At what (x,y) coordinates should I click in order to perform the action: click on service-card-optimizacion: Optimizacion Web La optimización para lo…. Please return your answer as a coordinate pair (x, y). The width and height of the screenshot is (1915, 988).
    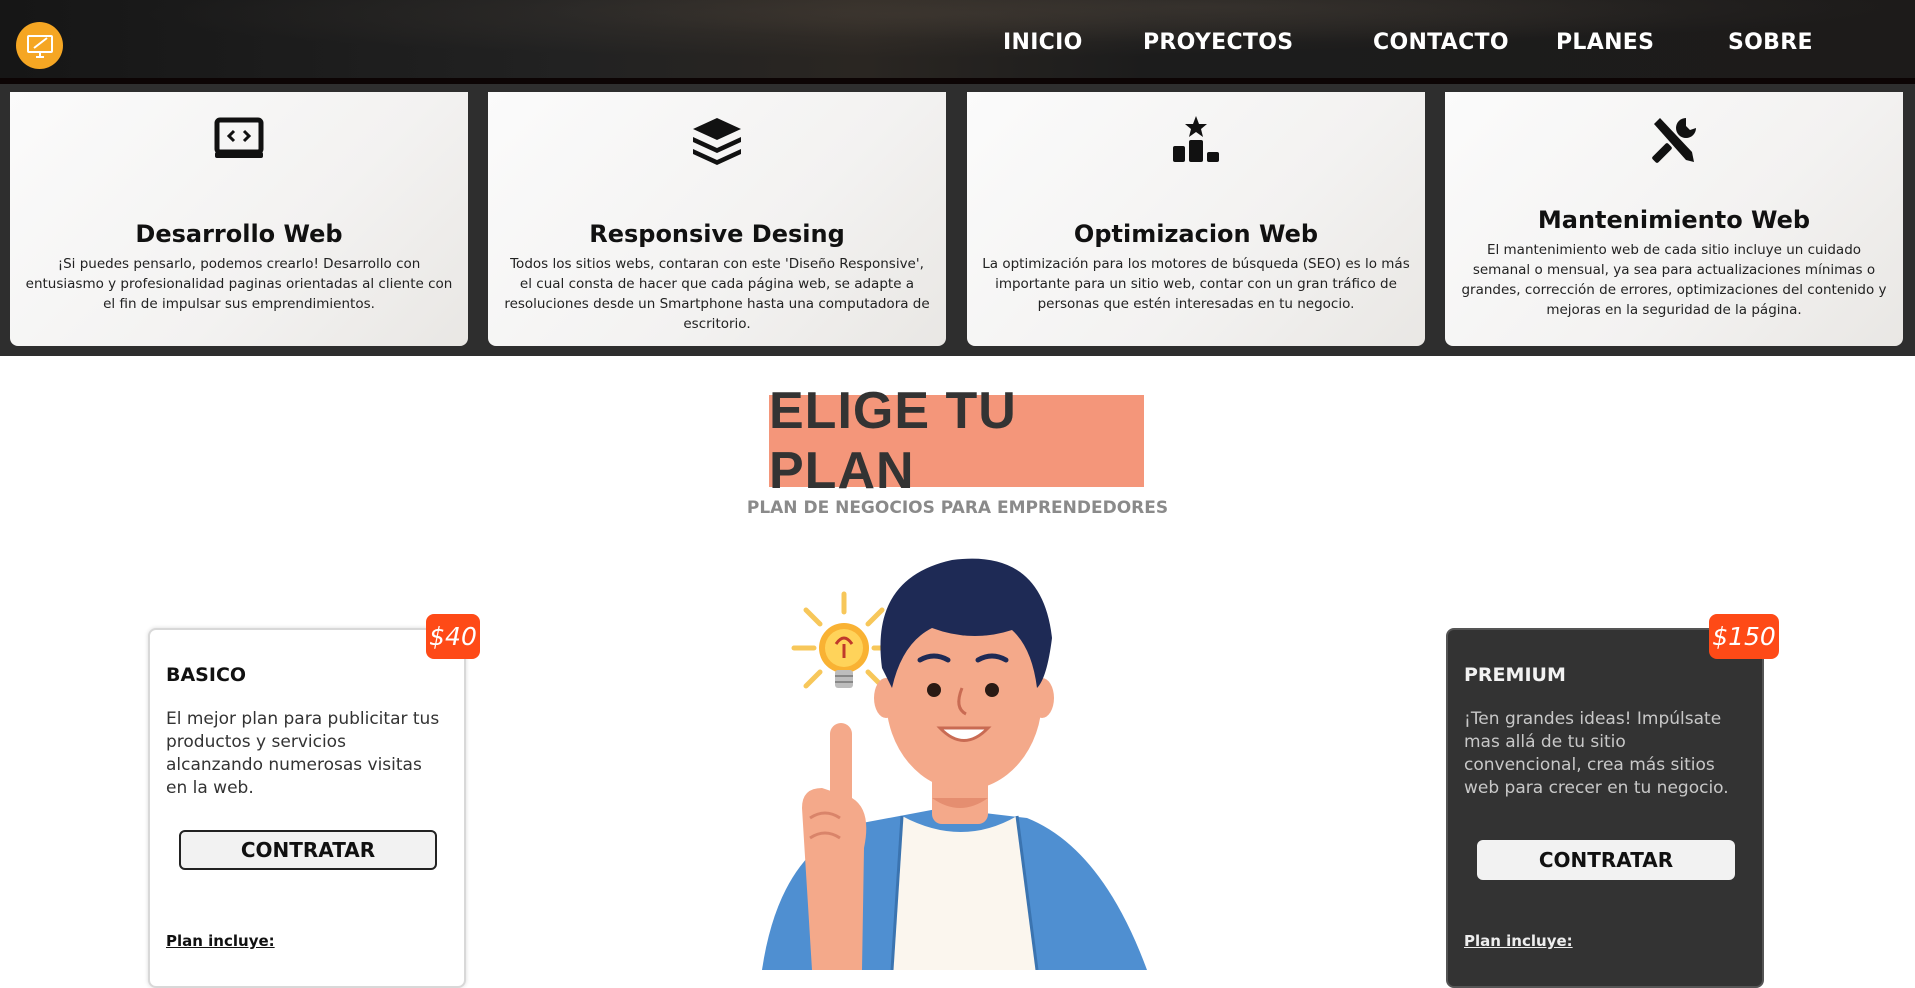
    Looking at the image, I should click on (1196, 219).